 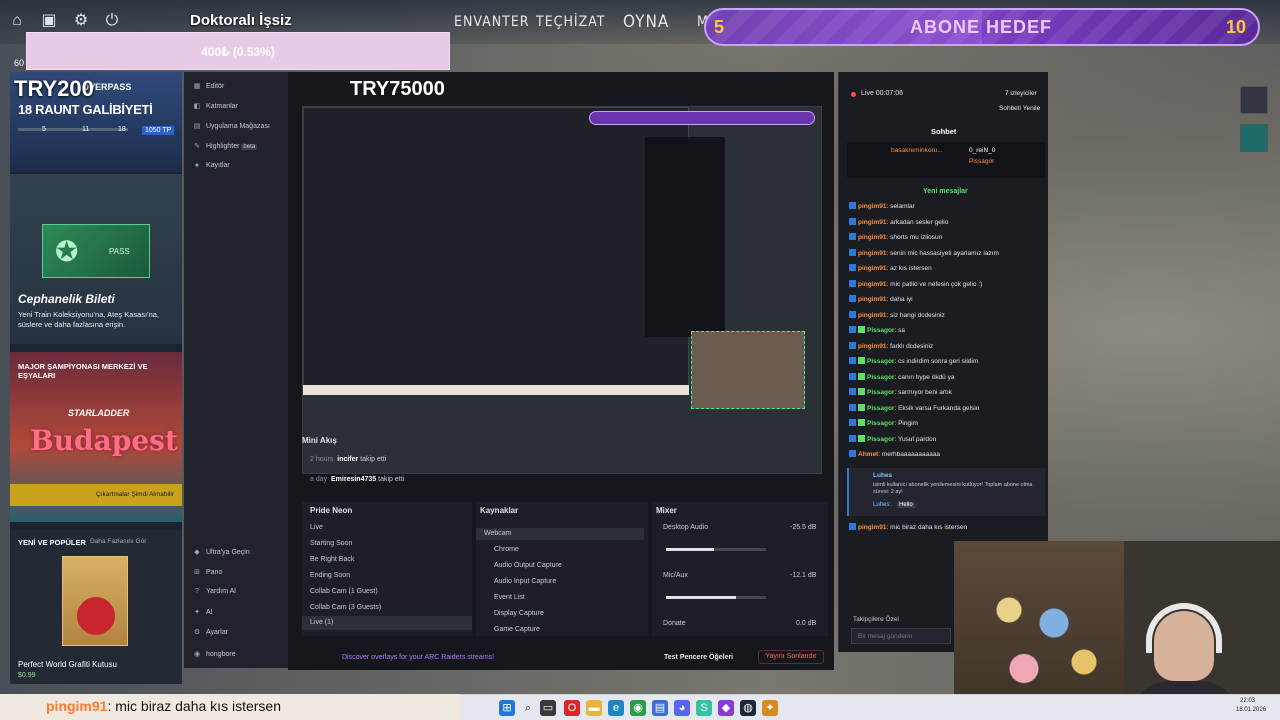 What do you see at coordinates (517, 629) in the screenshot?
I see `source-item: Game Capture` at bounding box center [517, 629].